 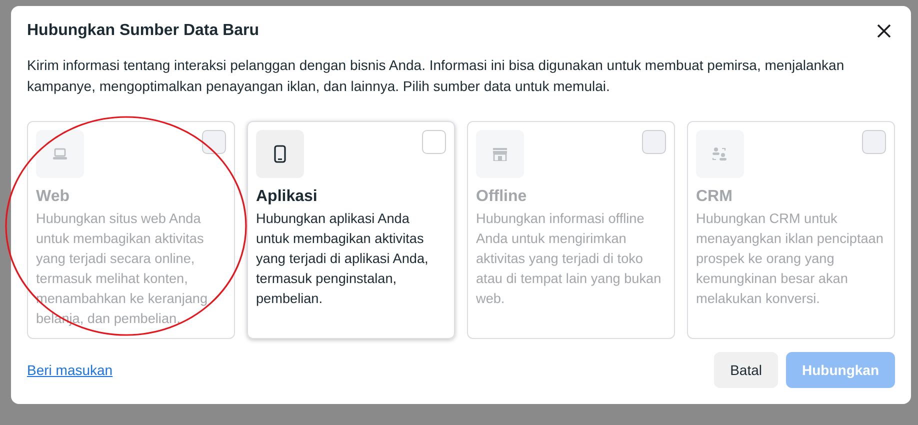 I want to click on dialog-title: Hubungkan Sumber Data Baru, so click(x=143, y=31).